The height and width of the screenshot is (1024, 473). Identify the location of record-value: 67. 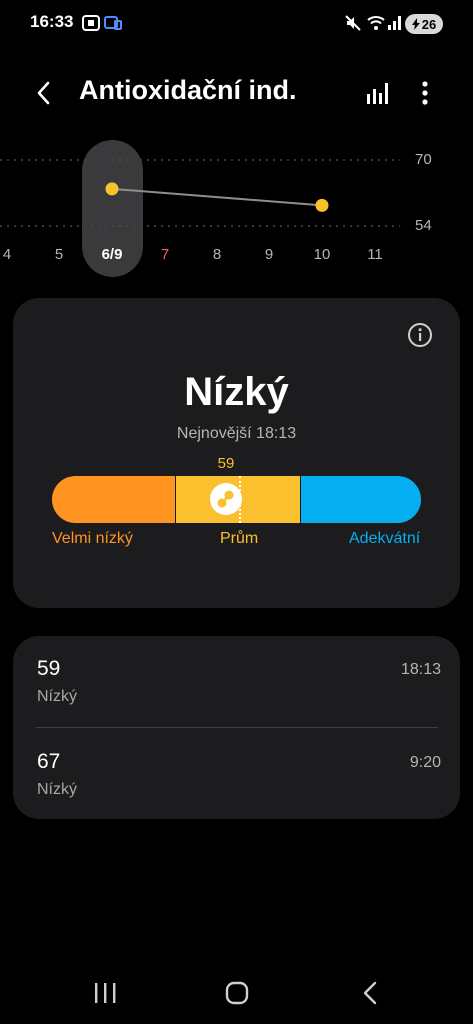
(48, 762).